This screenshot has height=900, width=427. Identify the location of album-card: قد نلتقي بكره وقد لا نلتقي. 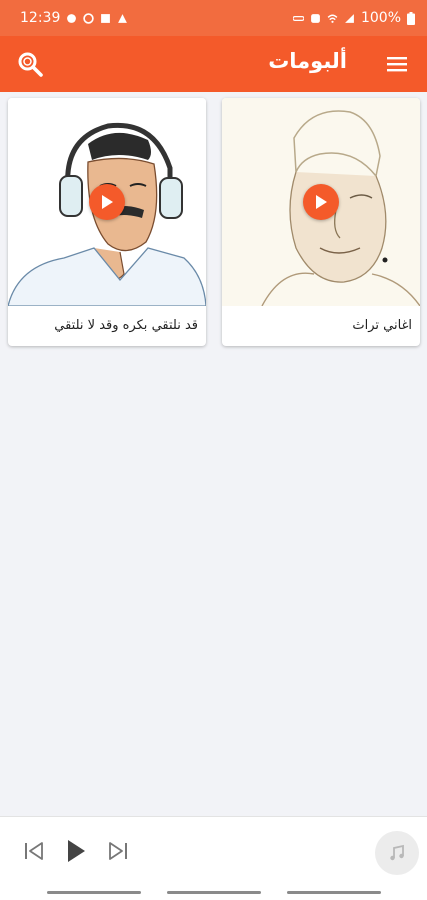
(107, 222).